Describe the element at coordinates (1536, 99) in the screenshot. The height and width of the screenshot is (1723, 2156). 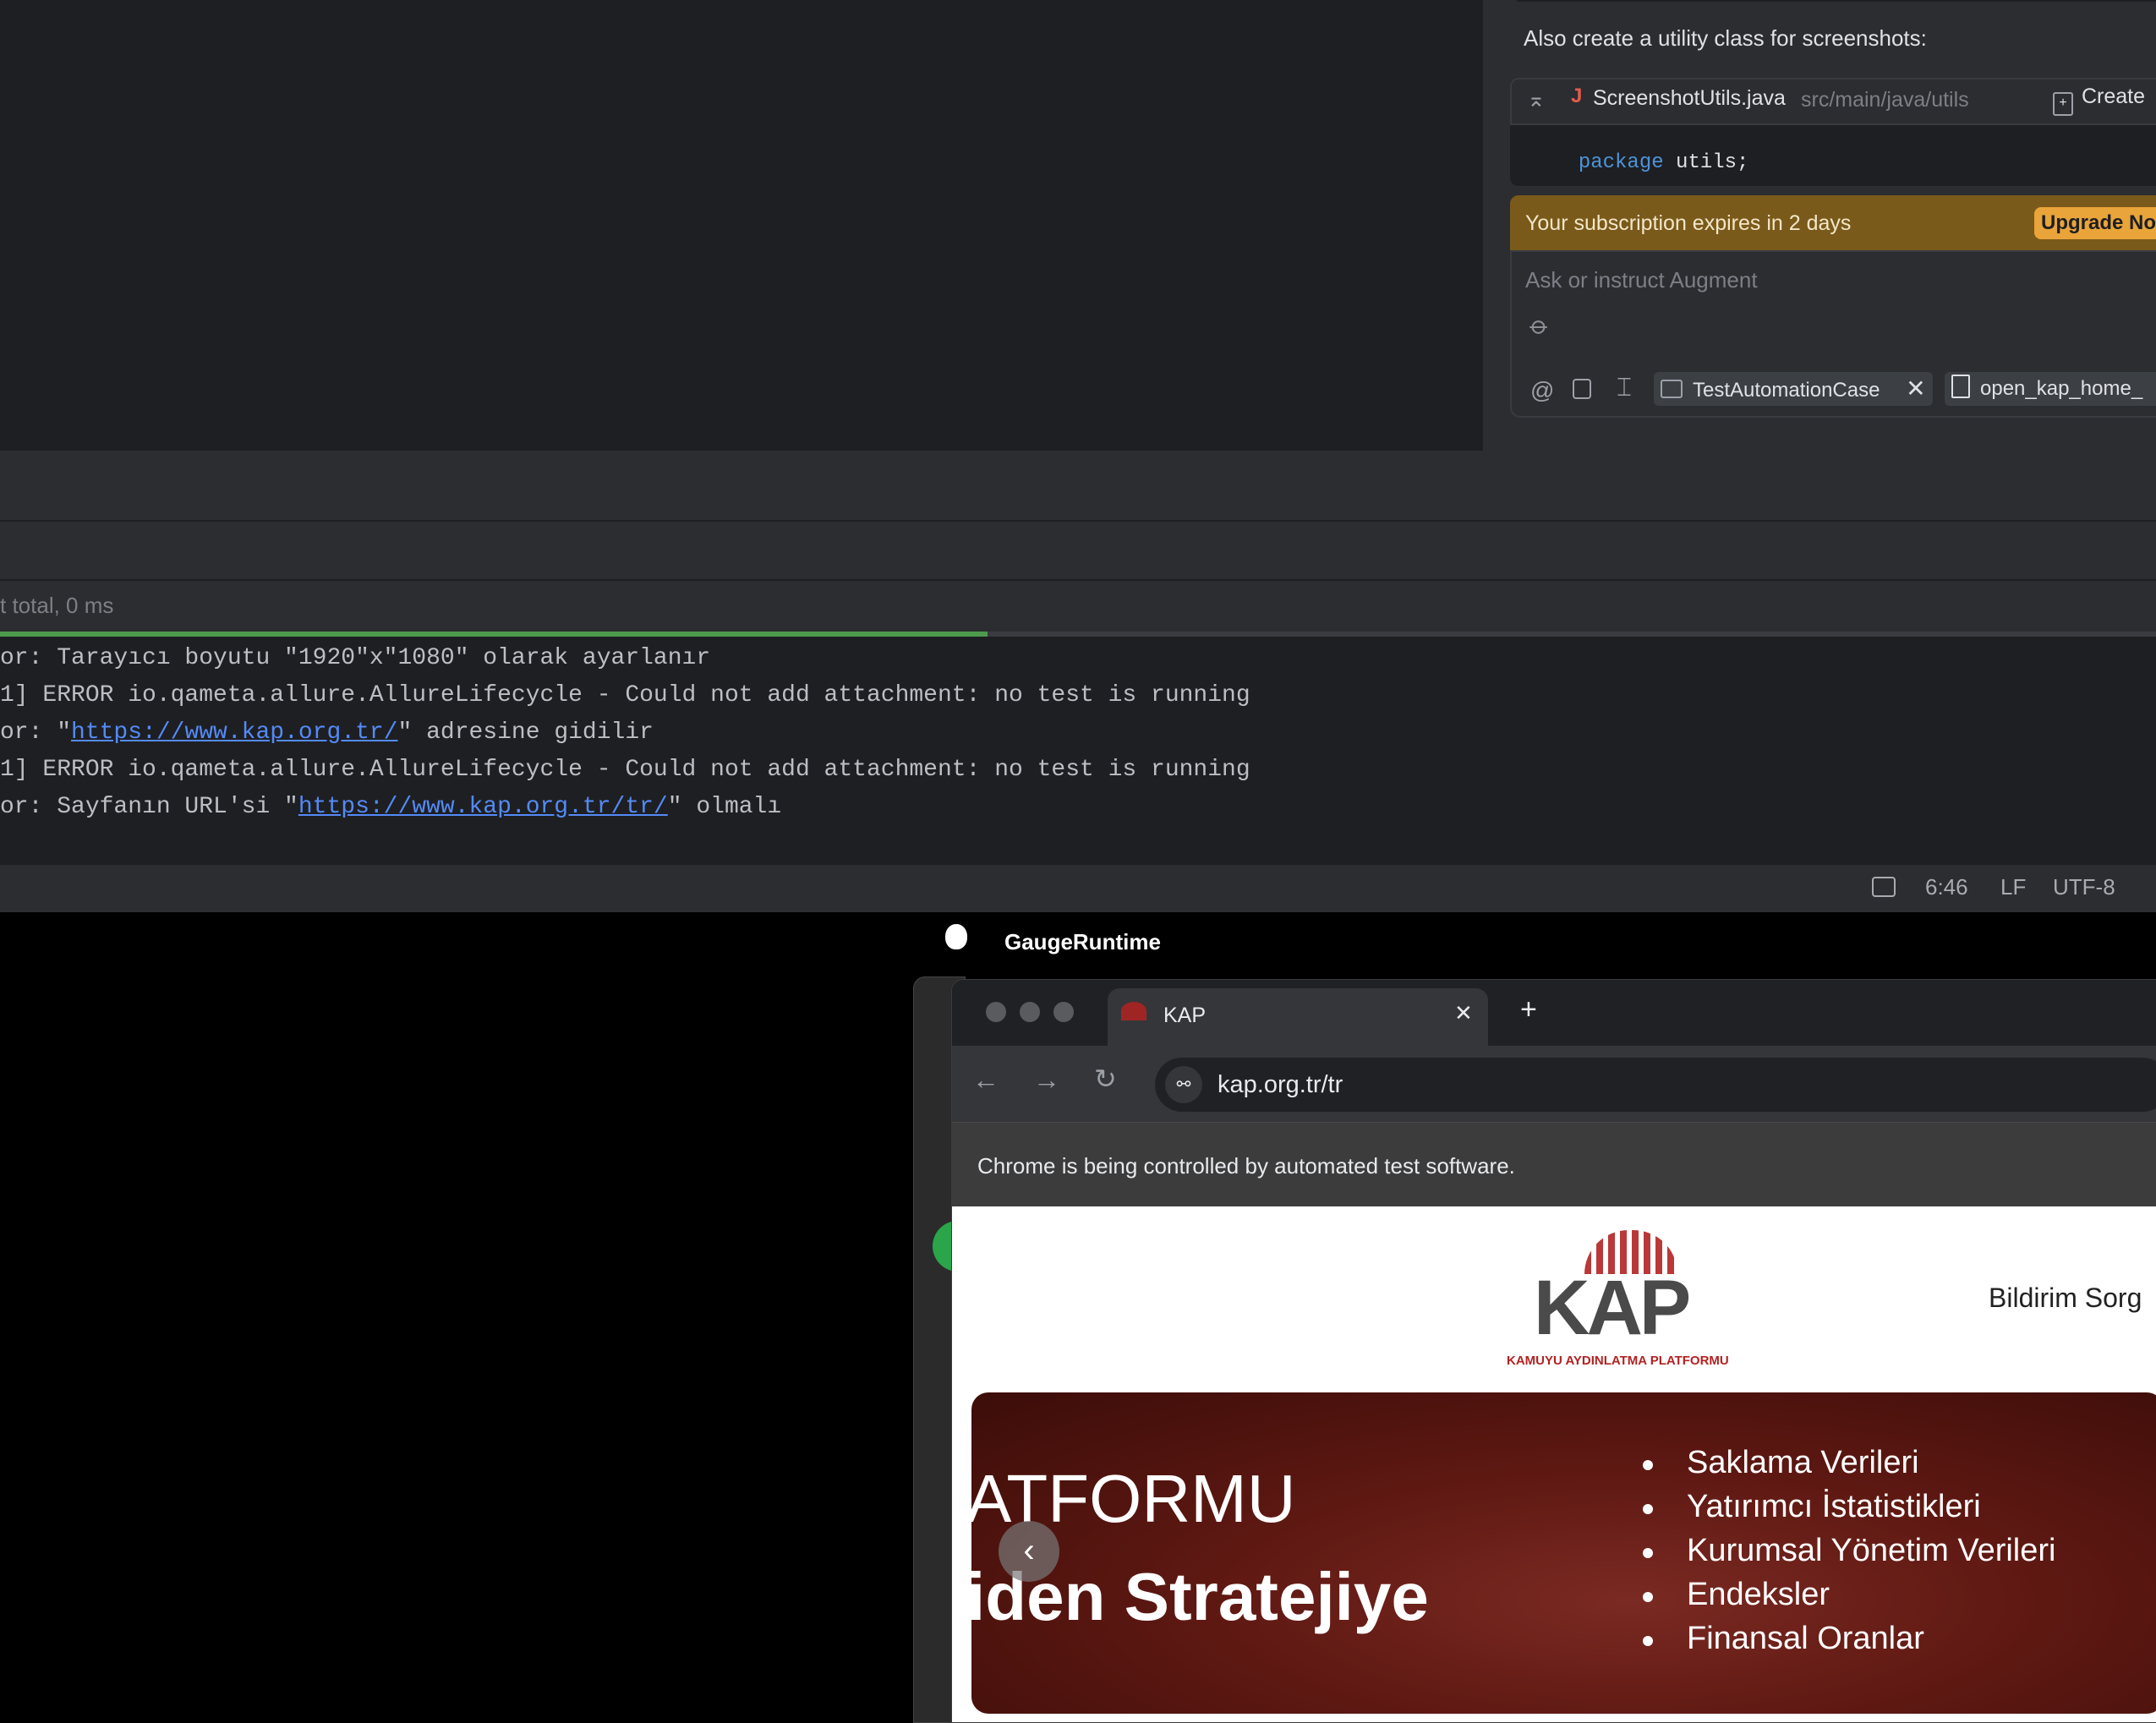
I see `collapse-icon: ⌅` at that location.